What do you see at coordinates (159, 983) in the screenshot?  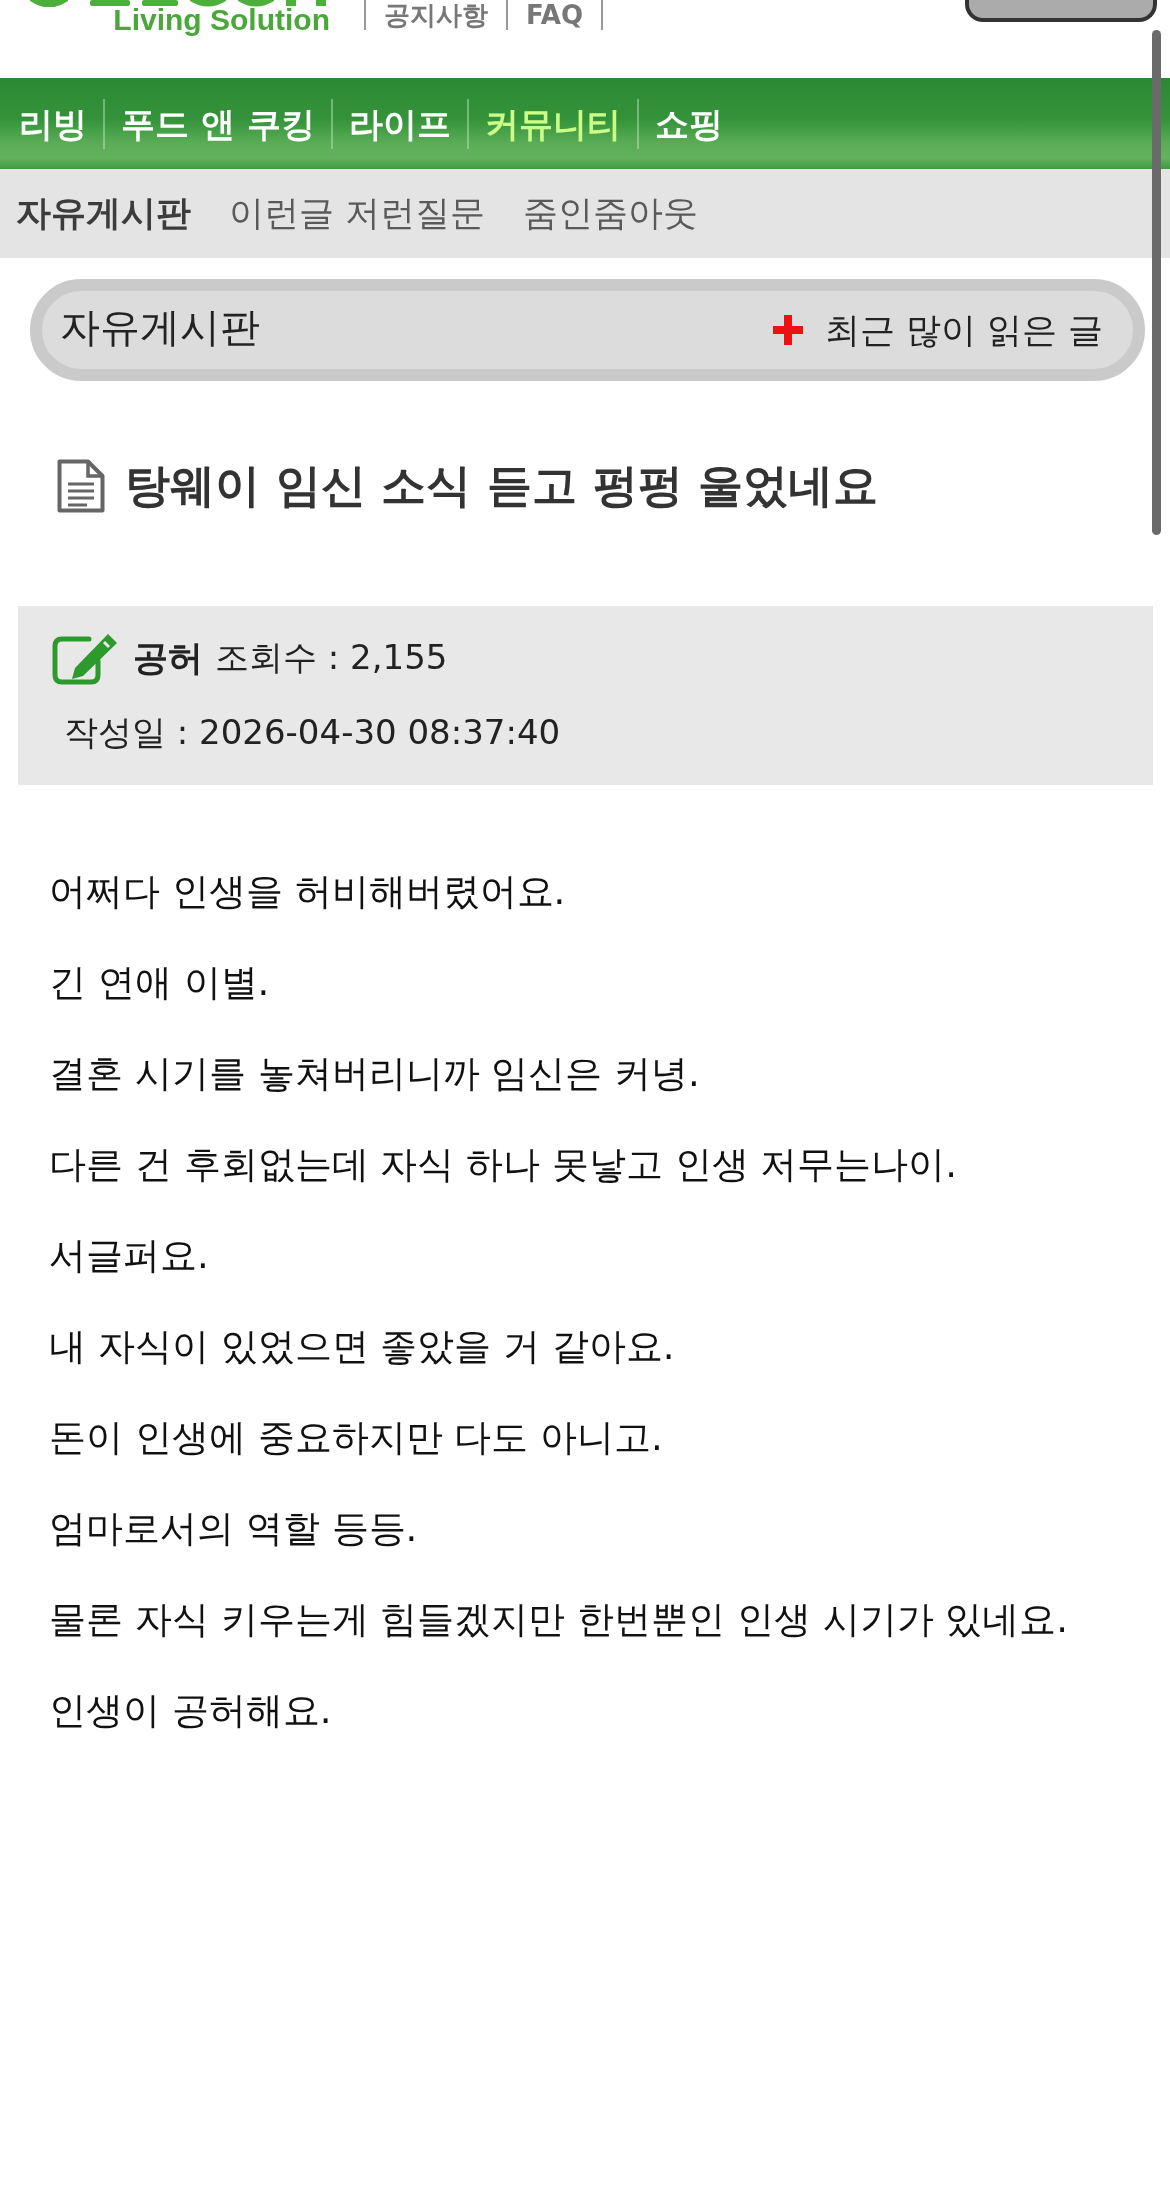 I see `paragraph: 긴 연애 이별.` at bounding box center [159, 983].